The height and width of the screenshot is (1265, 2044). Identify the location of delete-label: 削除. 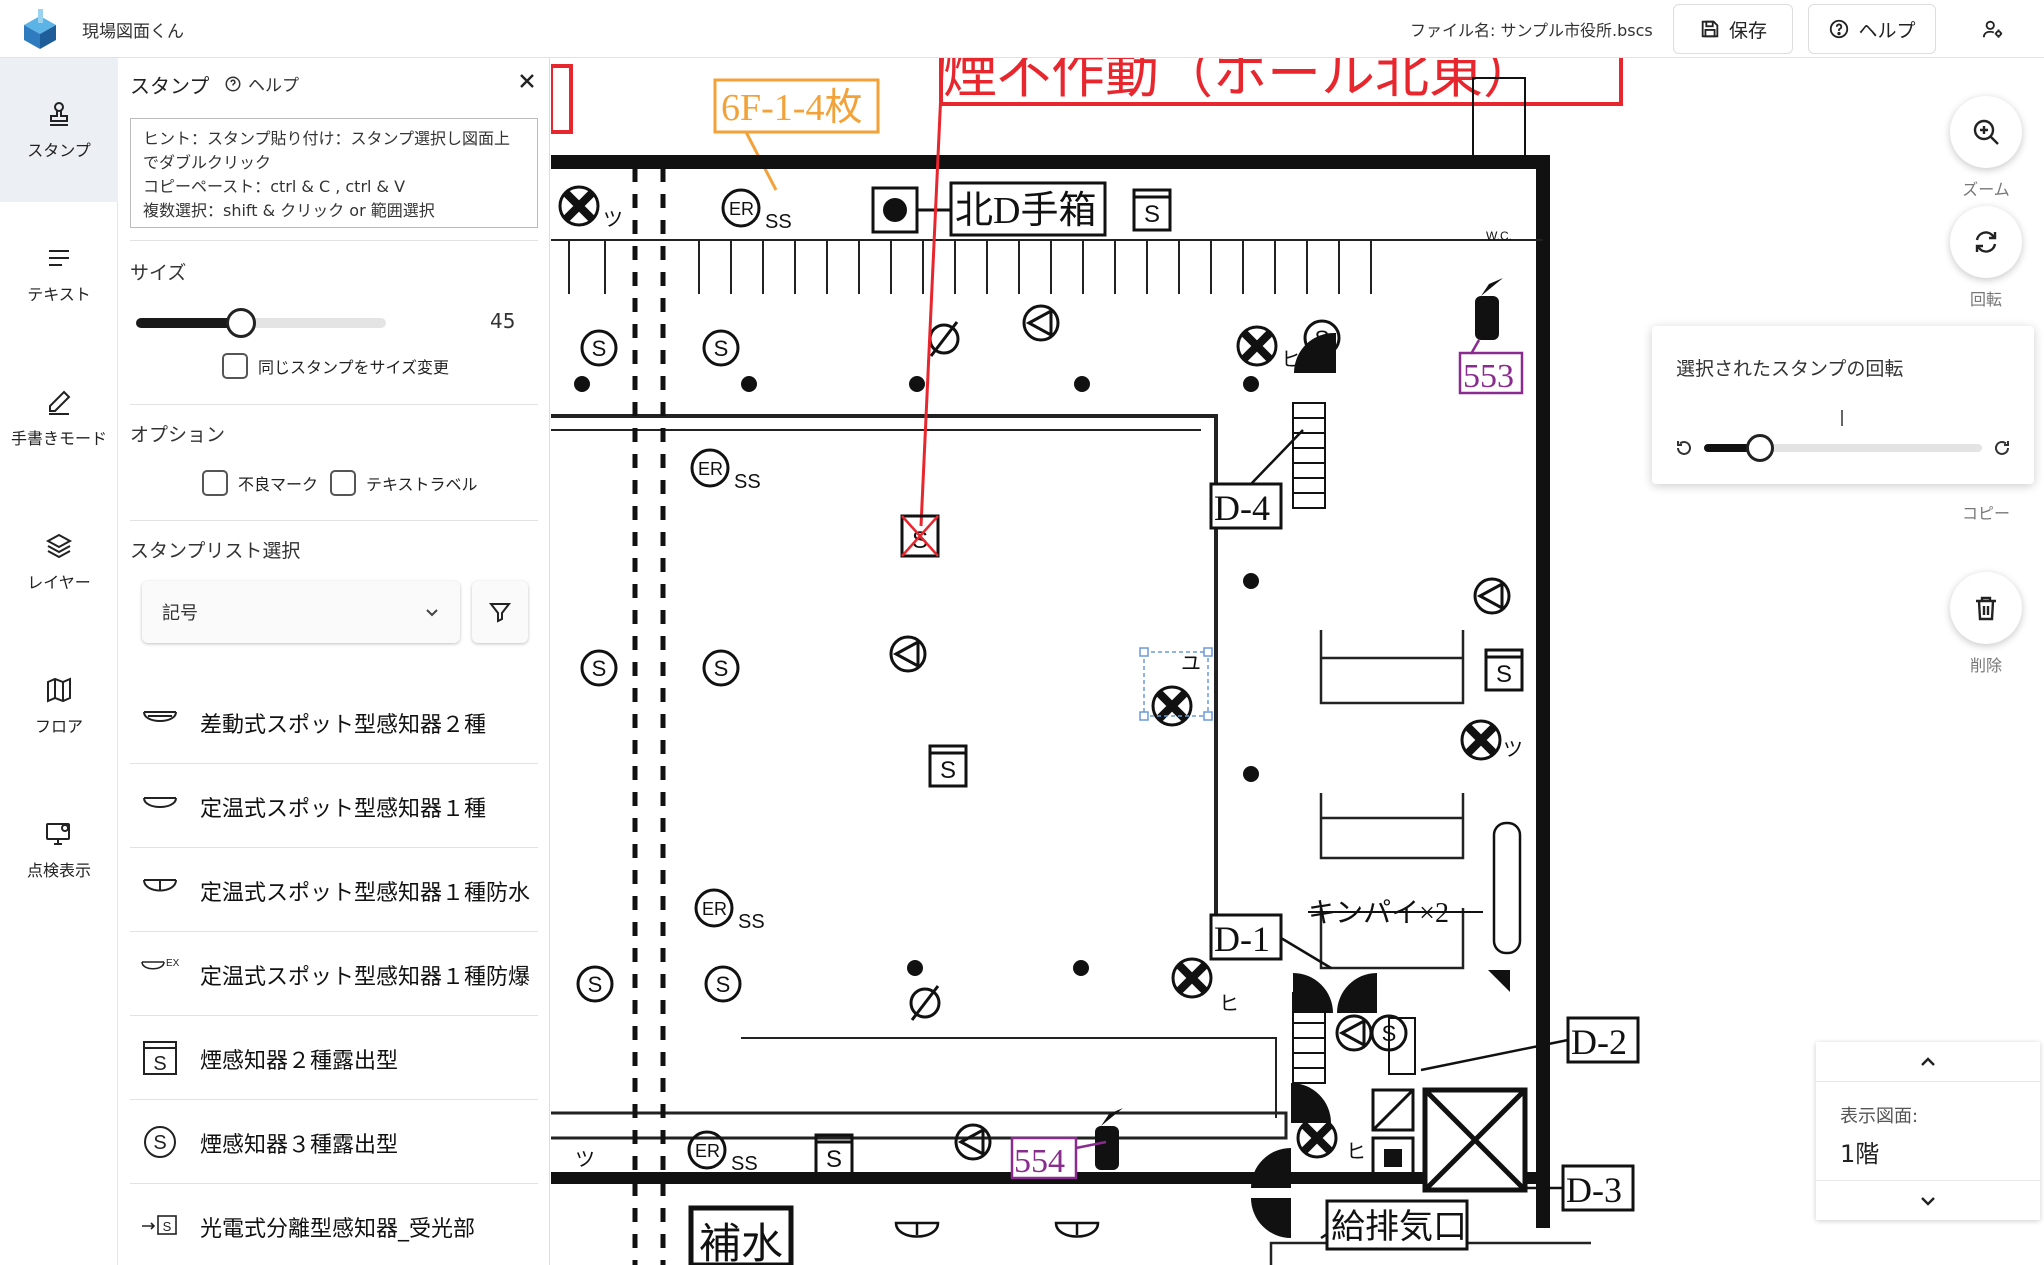
(1985, 665).